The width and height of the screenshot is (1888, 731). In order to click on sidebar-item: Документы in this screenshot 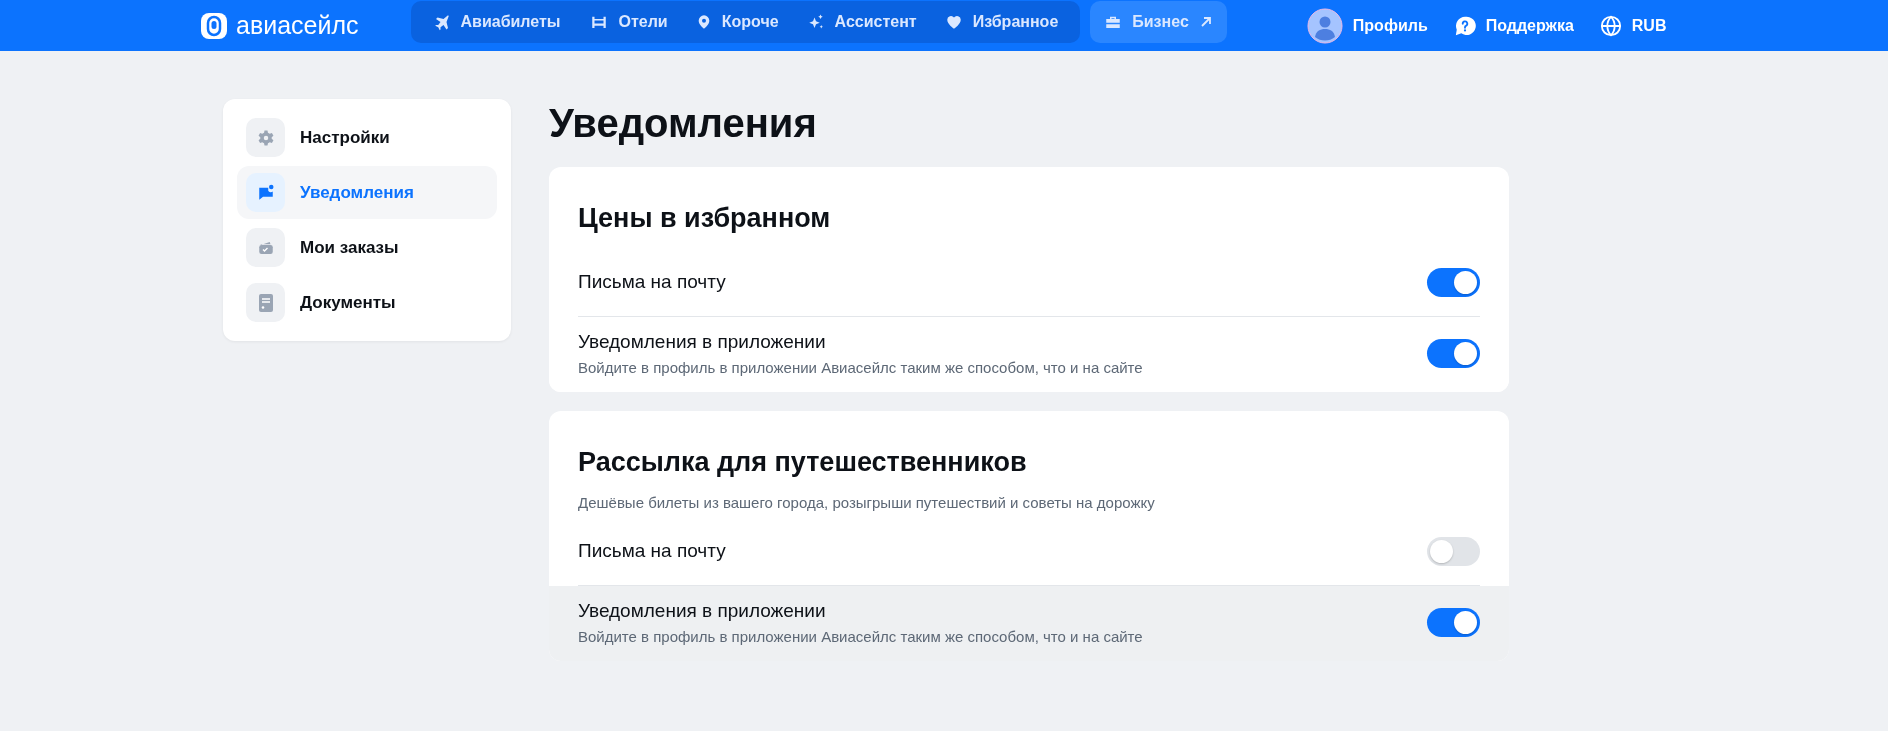, I will do `click(367, 302)`.